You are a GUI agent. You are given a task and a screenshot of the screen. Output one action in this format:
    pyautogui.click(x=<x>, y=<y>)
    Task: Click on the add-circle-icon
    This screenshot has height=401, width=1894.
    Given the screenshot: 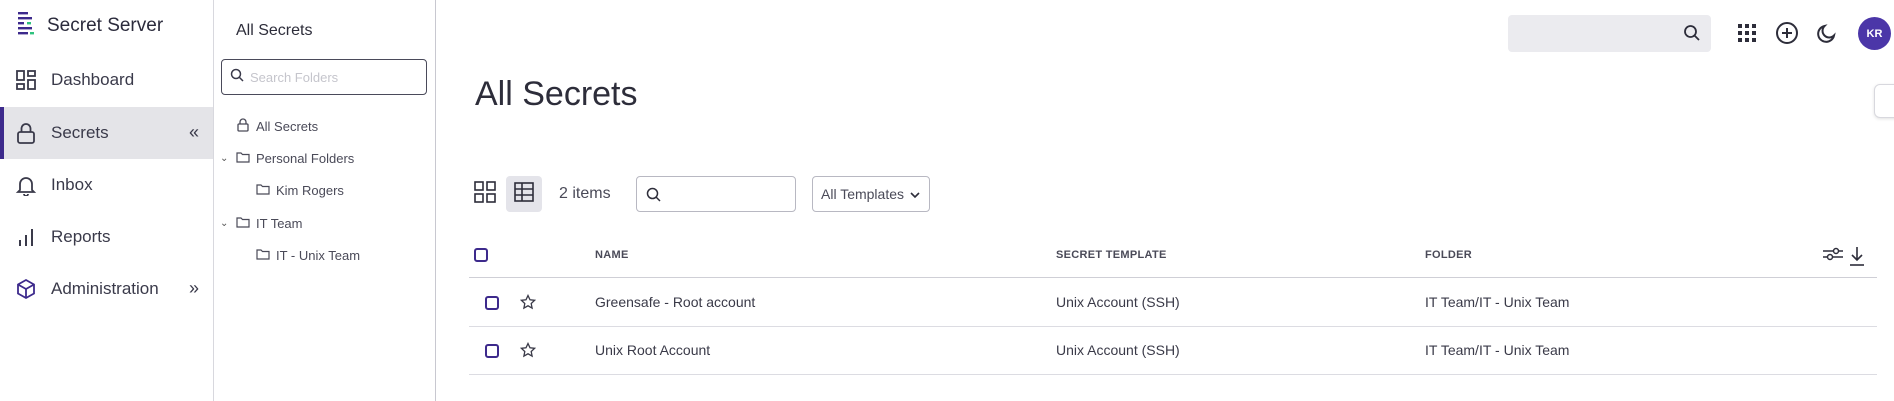 What is the action you would take?
    pyautogui.click(x=1787, y=33)
    